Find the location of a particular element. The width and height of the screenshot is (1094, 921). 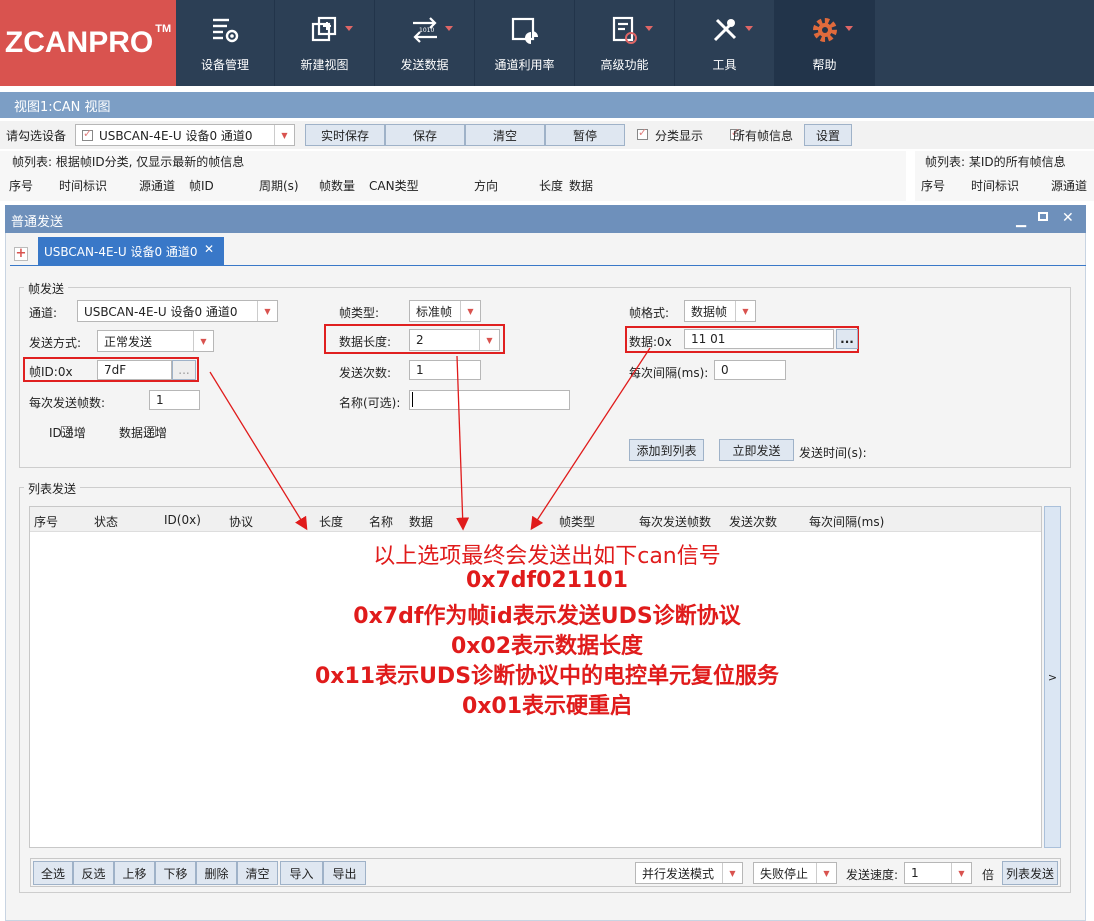

annotation-line: 0x02表示数据长度 is located at coordinates (547, 646).